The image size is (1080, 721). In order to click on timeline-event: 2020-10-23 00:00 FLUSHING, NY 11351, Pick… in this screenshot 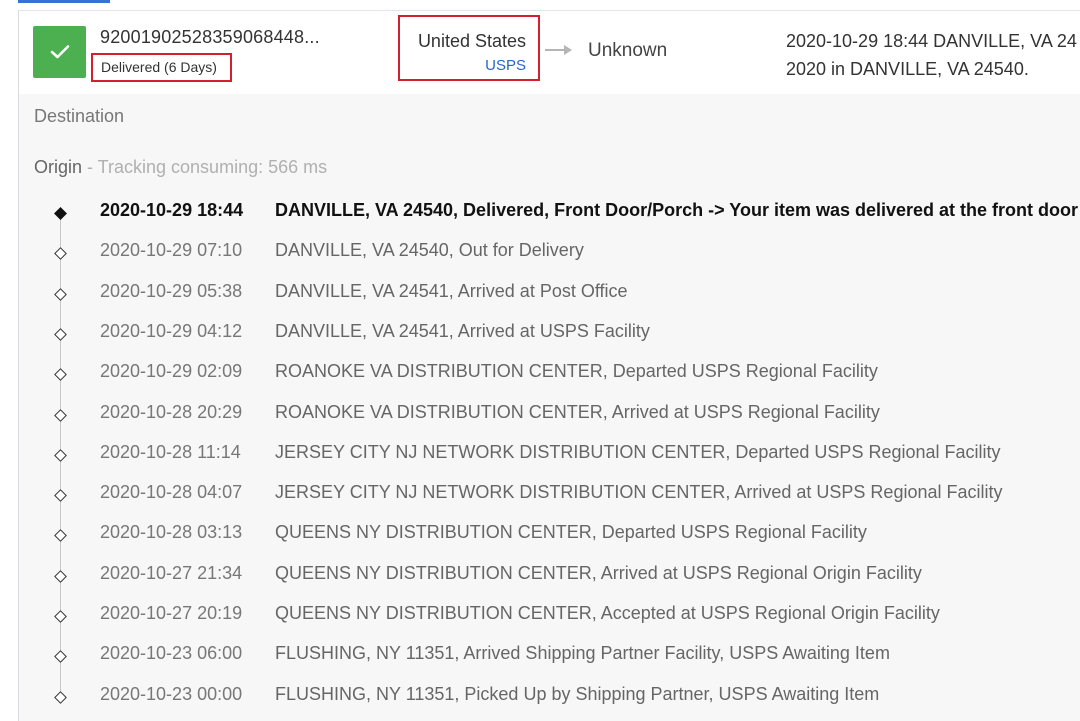, I will do `click(540, 700)`.